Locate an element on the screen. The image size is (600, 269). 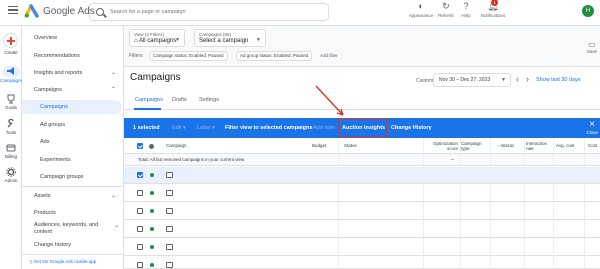
nav-campaigns: Campaigns is located at coordinates (72, 107).